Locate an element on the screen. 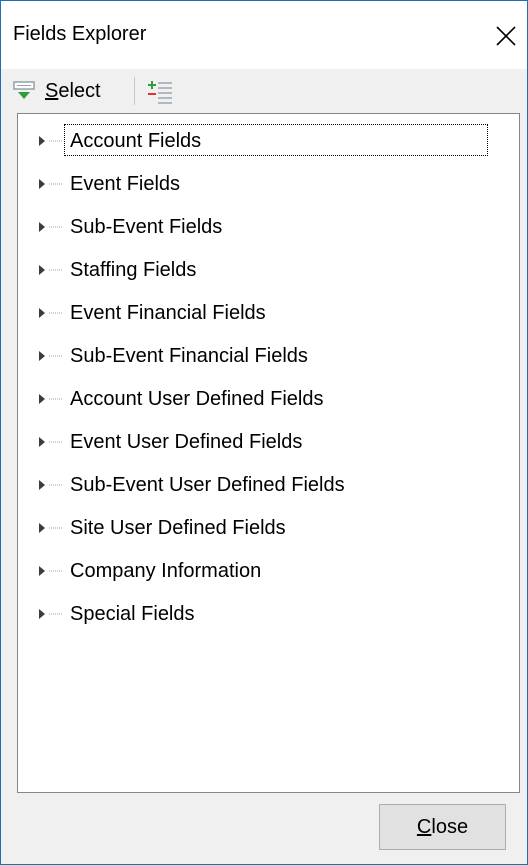 The height and width of the screenshot is (865, 528). tree-item-label: Event Financial Fields is located at coordinates (168, 313).